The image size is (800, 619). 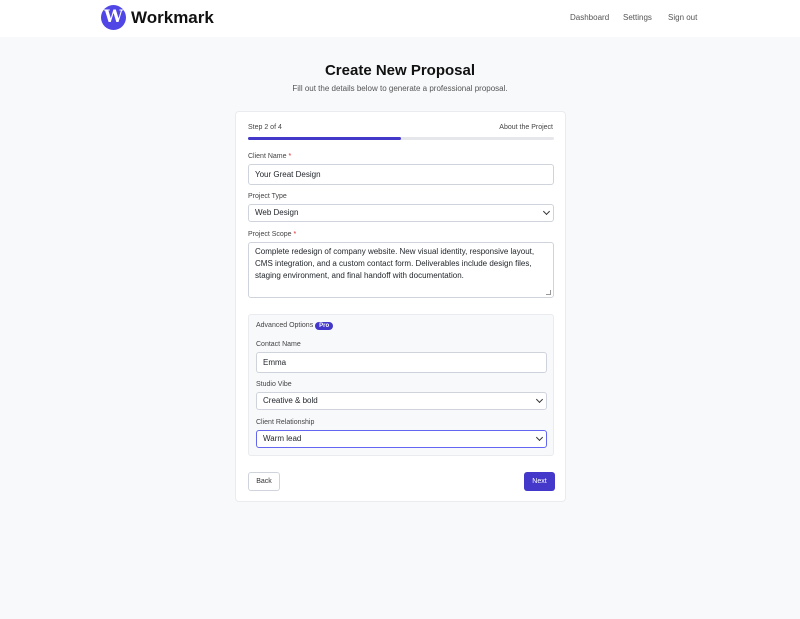 I want to click on client-name-input: Your Great Design, so click(x=401, y=174).